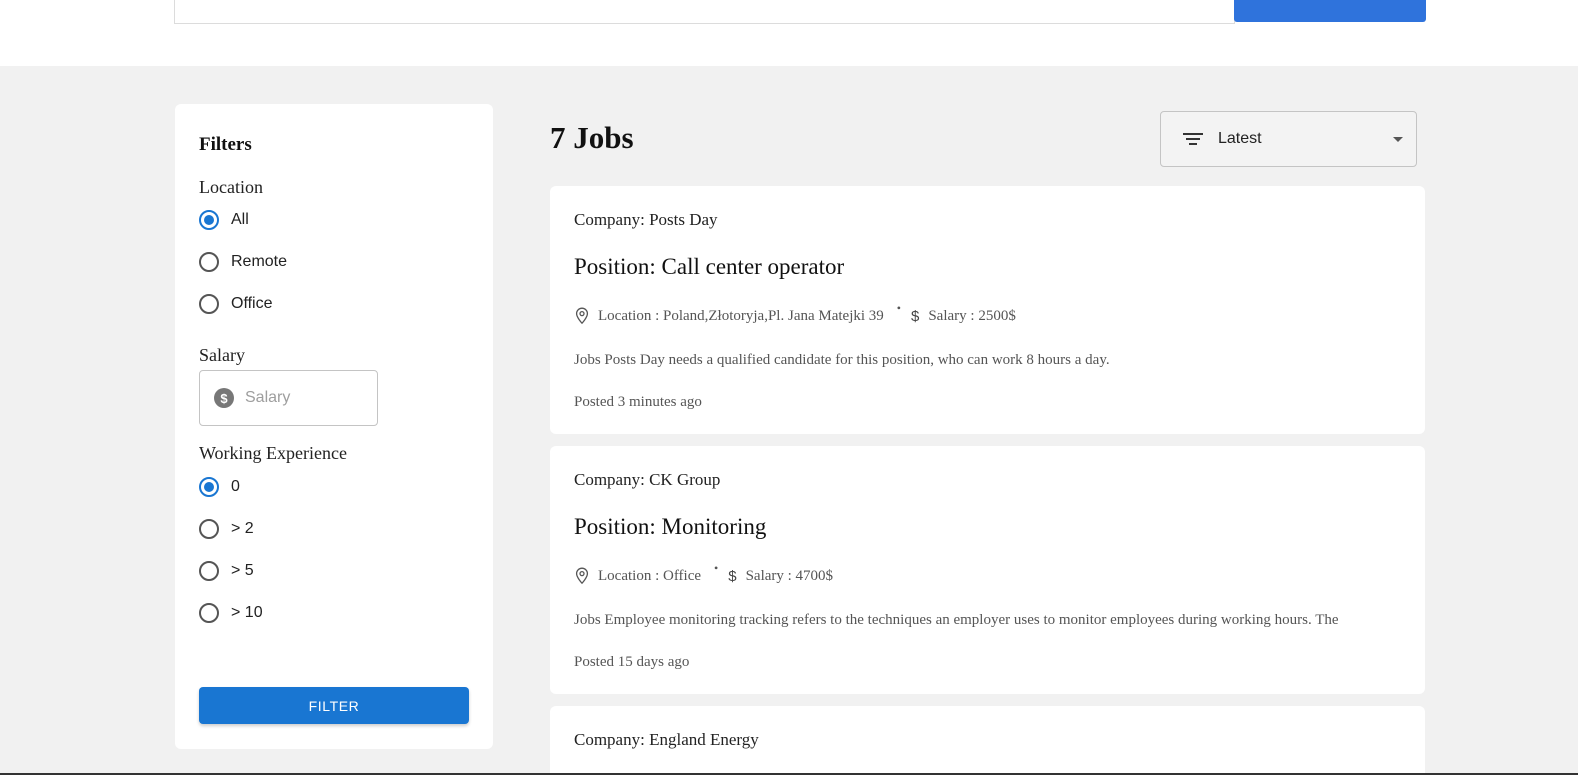 Image resolution: width=1578 pixels, height=775 pixels. What do you see at coordinates (632, 662) in the screenshot?
I see `job-posted-time: Posted 15 days ago` at bounding box center [632, 662].